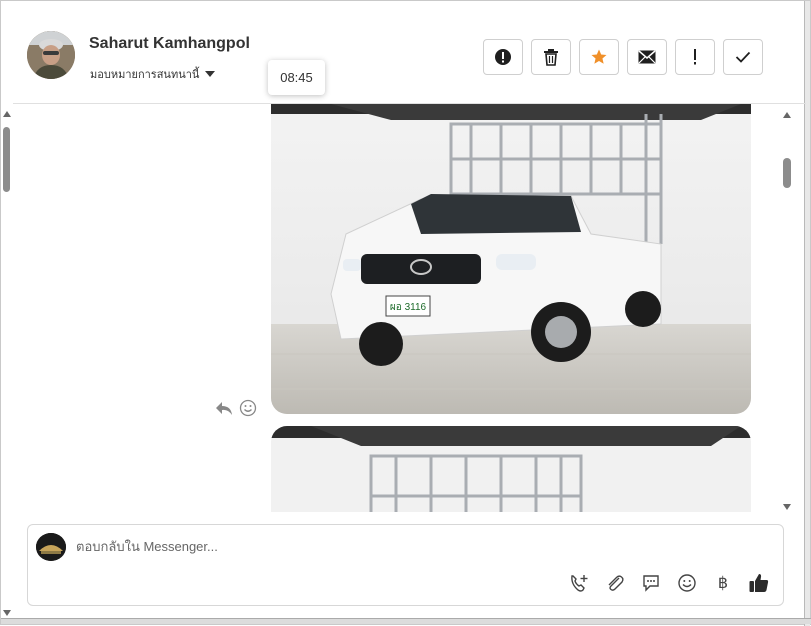 The image size is (811, 626). What do you see at coordinates (224, 408) in the screenshot?
I see `reply-icon` at bounding box center [224, 408].